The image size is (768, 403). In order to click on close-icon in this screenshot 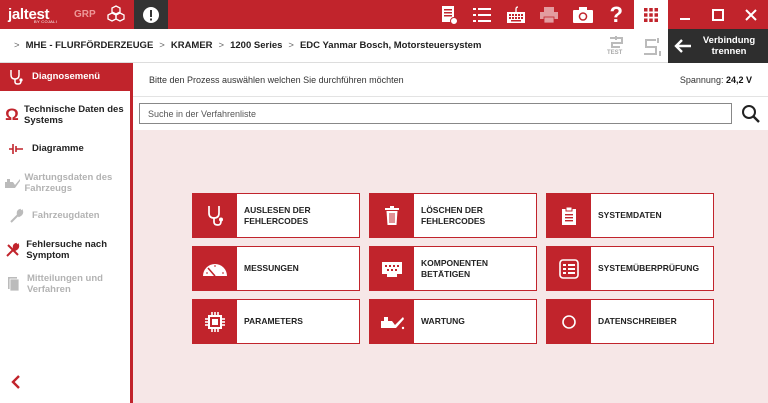, I will do `click(750, 14)`.